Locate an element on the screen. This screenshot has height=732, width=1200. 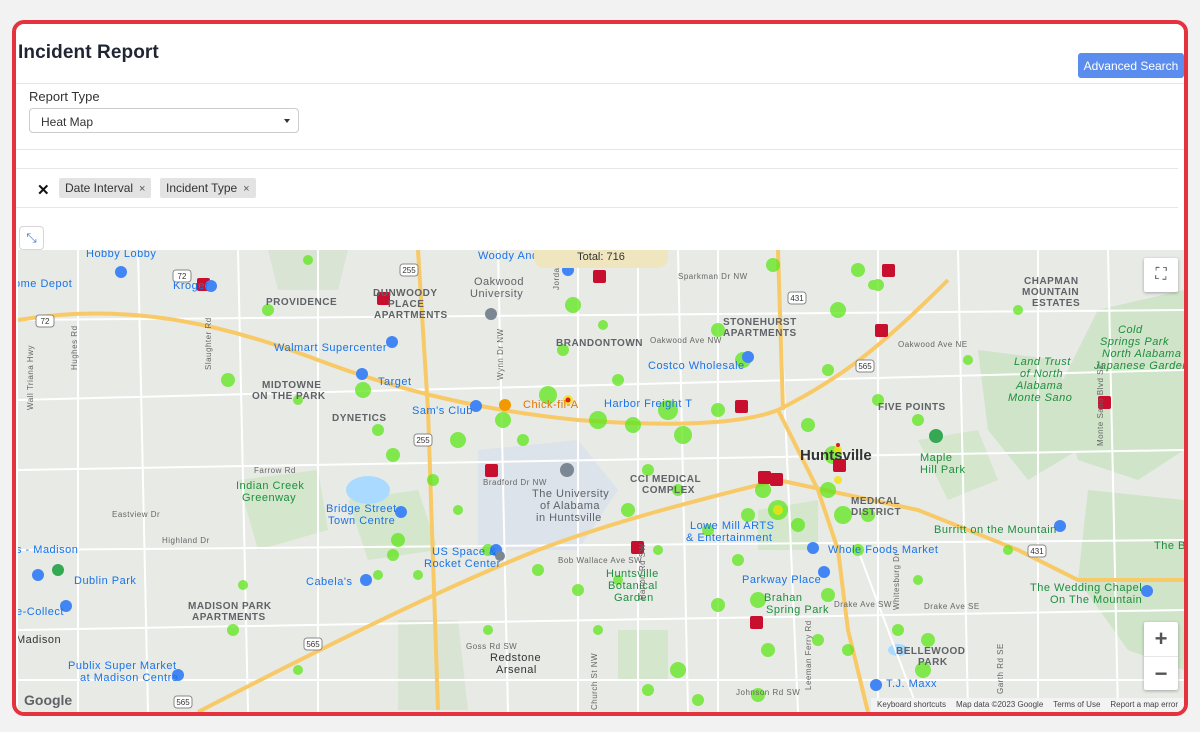
street-label: Monte Sano Blvd SE is located at coordinates (1100, 404).